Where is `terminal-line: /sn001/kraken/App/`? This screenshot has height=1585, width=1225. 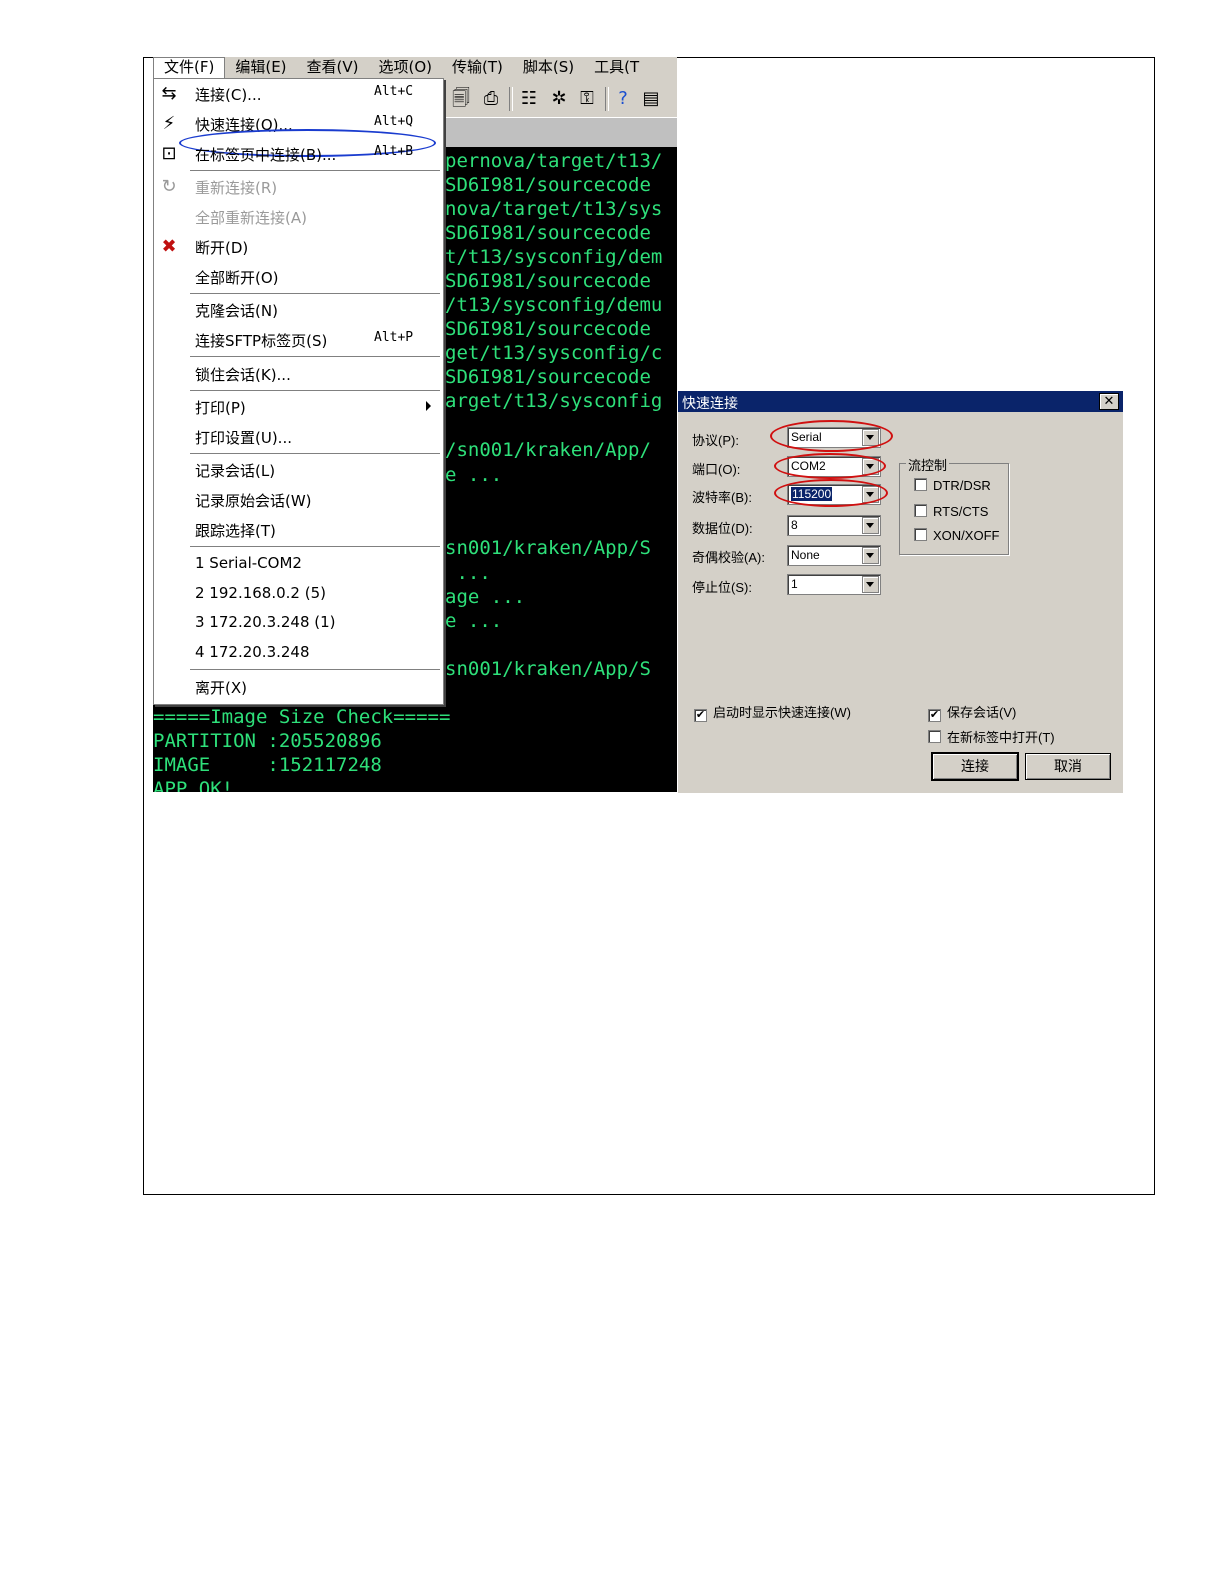
terminal-line: /sn001/kraken/App/ is located at coordinates (548, 450).